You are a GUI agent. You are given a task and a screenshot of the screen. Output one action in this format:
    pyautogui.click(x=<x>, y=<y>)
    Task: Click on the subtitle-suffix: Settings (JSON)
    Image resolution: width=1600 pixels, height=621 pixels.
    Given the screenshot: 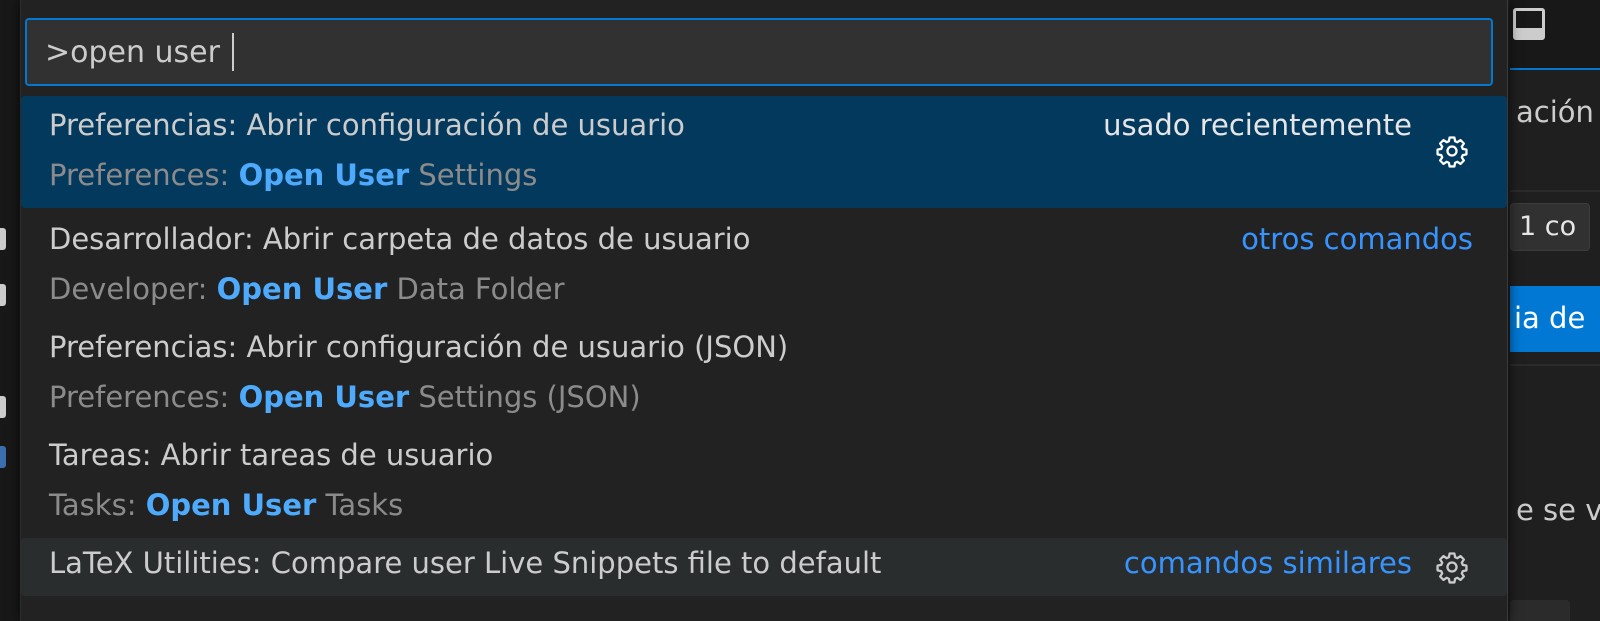 What is the action you would take?
    pyautogui.click(x=525, y=397)
    